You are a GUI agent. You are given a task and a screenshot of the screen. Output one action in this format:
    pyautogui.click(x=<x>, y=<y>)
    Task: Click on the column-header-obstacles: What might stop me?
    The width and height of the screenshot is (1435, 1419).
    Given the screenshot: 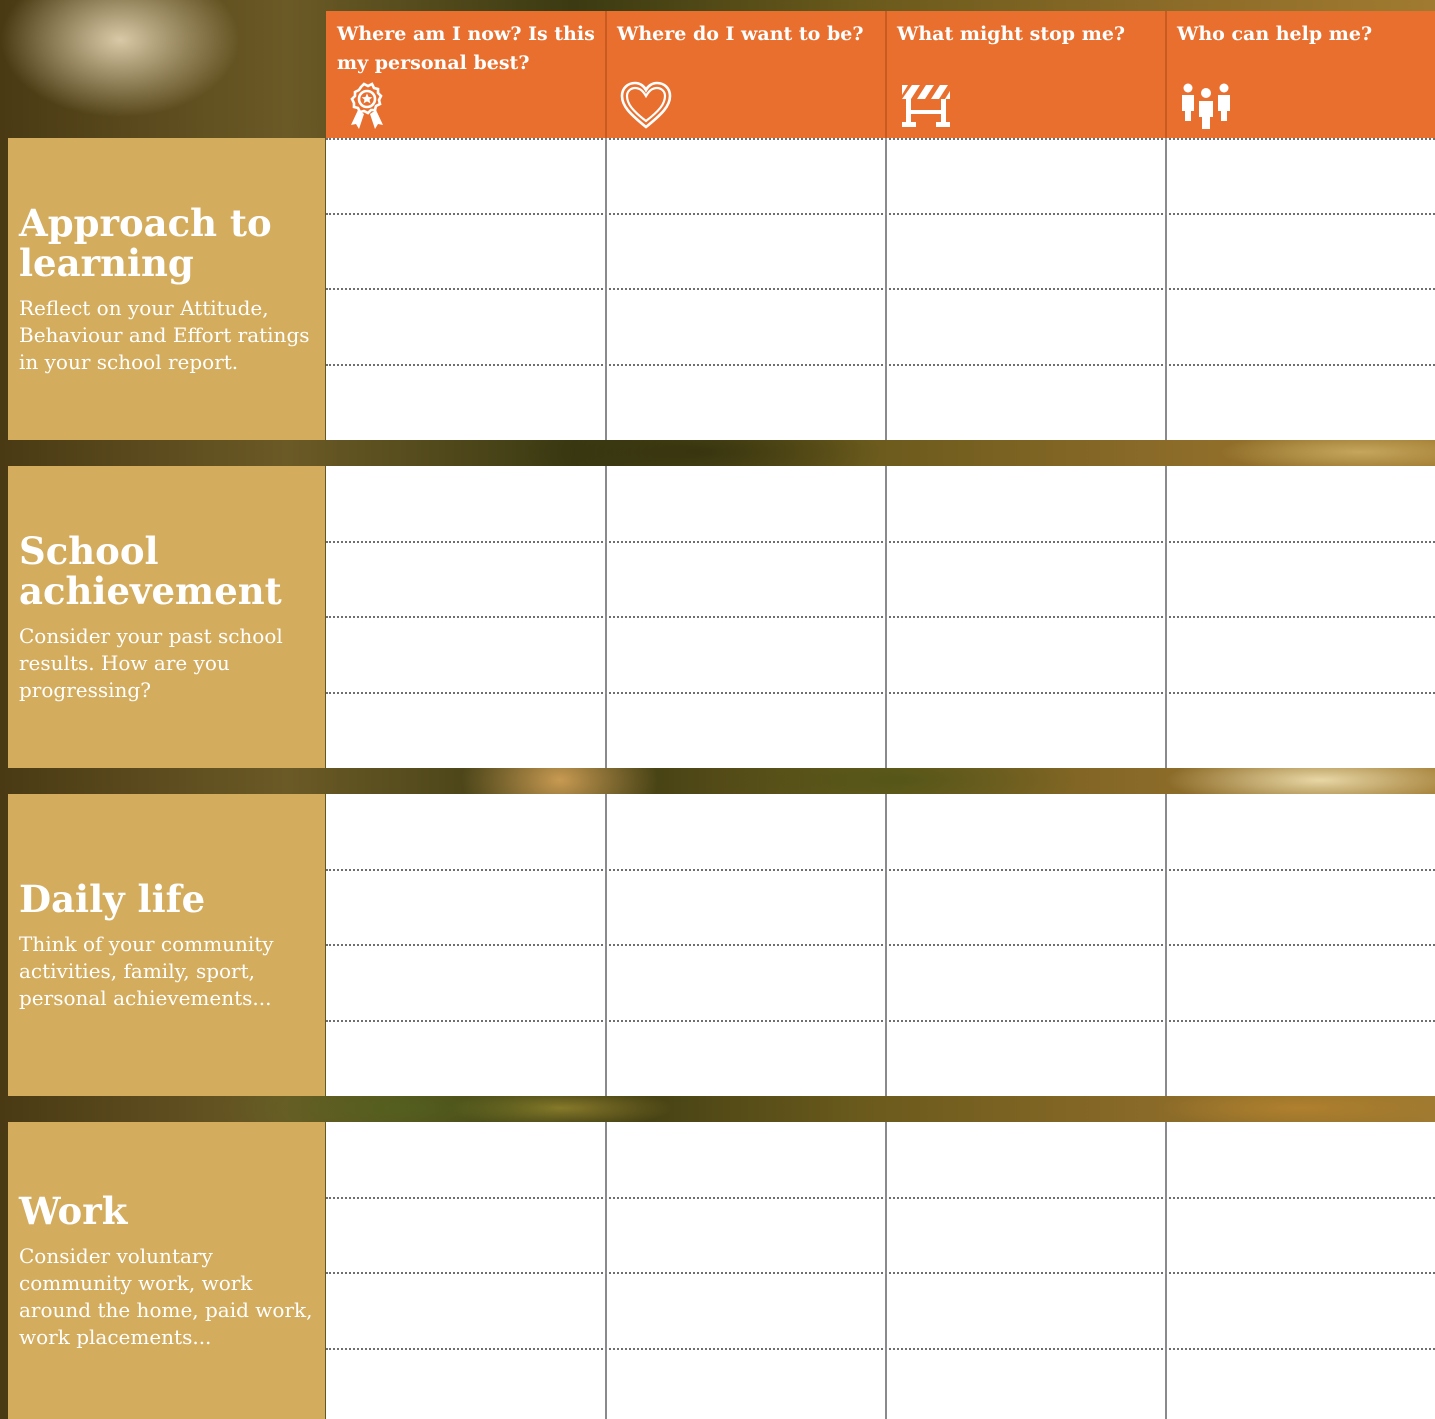 What is the action you would take?
    pyautogui.click(x=1026, y=74)
    